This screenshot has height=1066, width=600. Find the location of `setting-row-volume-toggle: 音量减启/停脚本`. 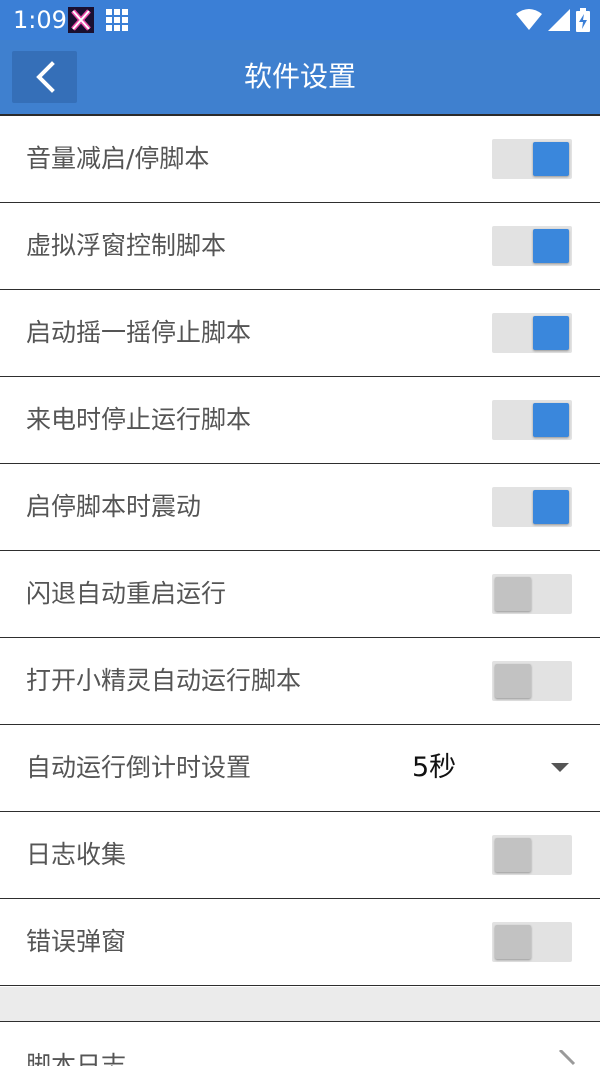

setting-row-volume-toggle: 音量减启/停脚本 is located at coordinates (300, 159).